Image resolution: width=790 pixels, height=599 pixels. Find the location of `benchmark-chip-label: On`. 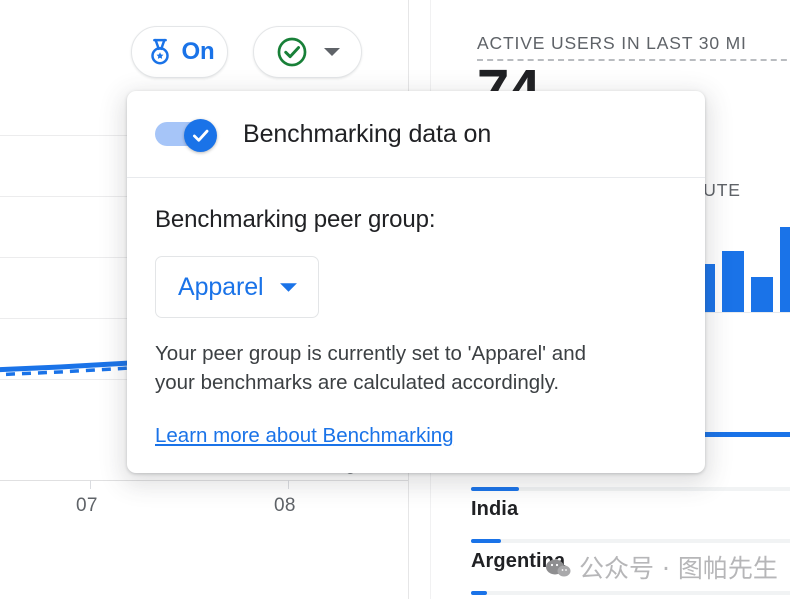

benchmark-chip-label: On is located at coordinates (198, 51).